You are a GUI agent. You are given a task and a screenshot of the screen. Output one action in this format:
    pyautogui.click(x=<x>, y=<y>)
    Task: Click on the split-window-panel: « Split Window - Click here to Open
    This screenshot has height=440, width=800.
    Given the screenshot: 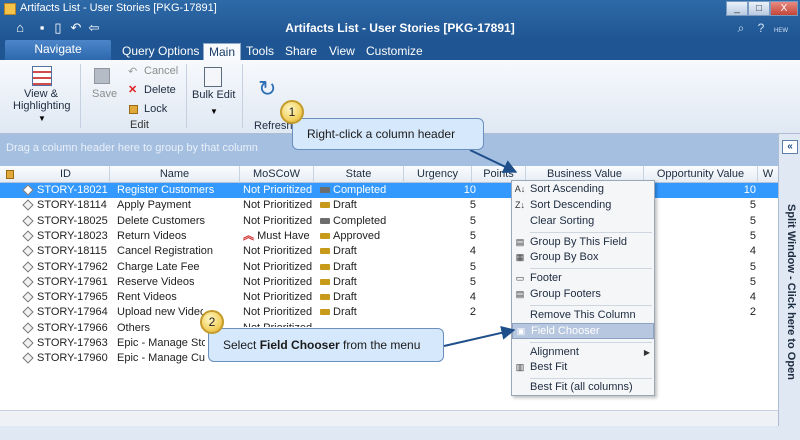 What is the action you would take?
    pyautogui.click(x=789, y=280)
    